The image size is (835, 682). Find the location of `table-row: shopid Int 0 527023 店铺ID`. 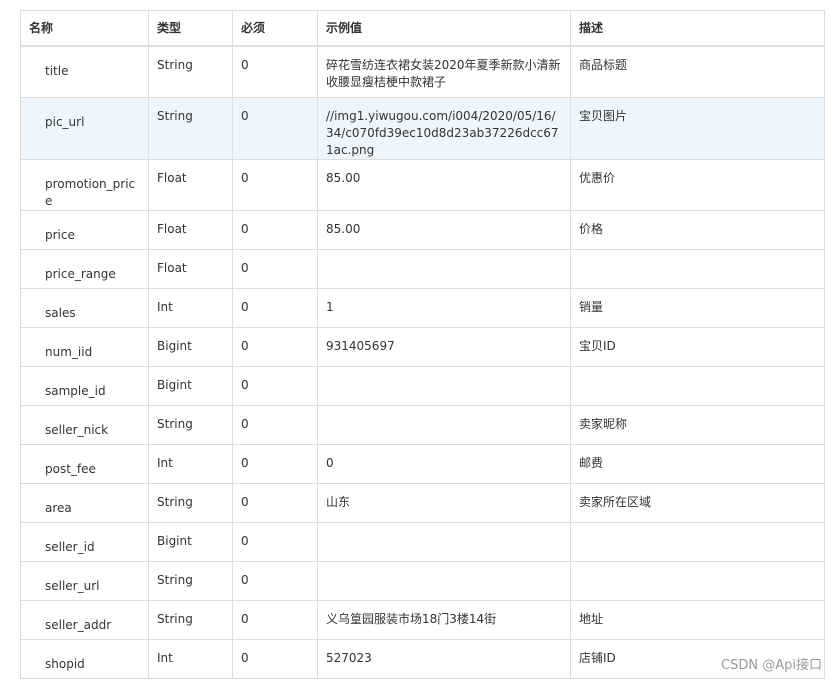

table-row: shopid Int 0 527023 店铺ID is located at coordinates (422, 658).